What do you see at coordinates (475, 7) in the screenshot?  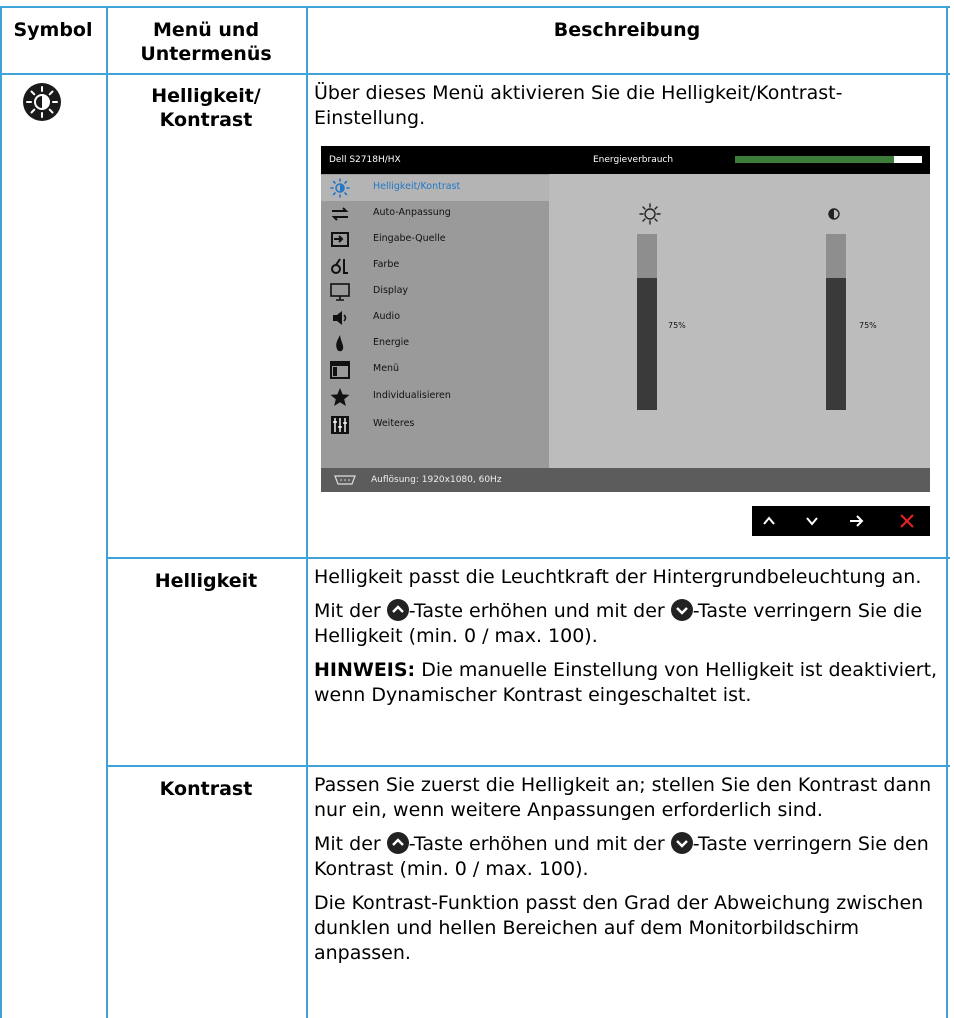 I see `table-border-top` at bounding box center [475, 7].